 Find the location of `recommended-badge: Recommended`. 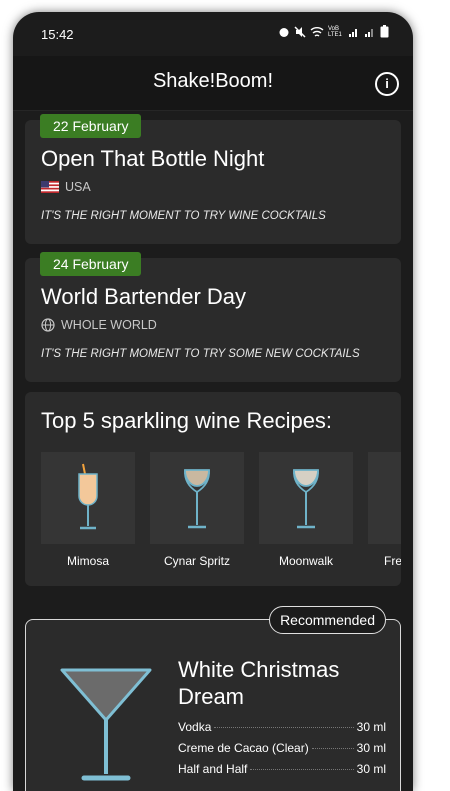

recommended-badge: Recommended is located at coordinates (327, 620).